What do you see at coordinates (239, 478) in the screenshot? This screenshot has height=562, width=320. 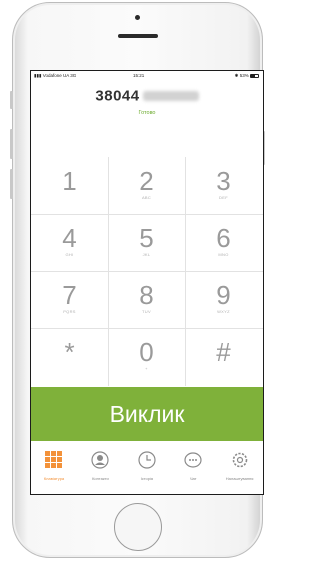 I see `tab-label: Налаштування` at bounding box center [239, 478].